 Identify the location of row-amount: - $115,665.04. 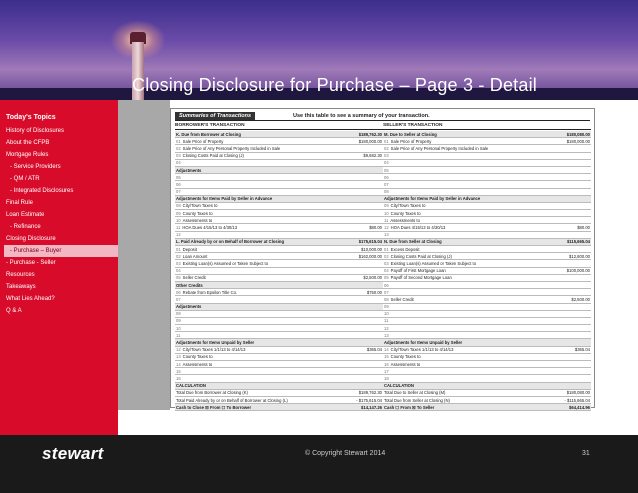
(577, 400).